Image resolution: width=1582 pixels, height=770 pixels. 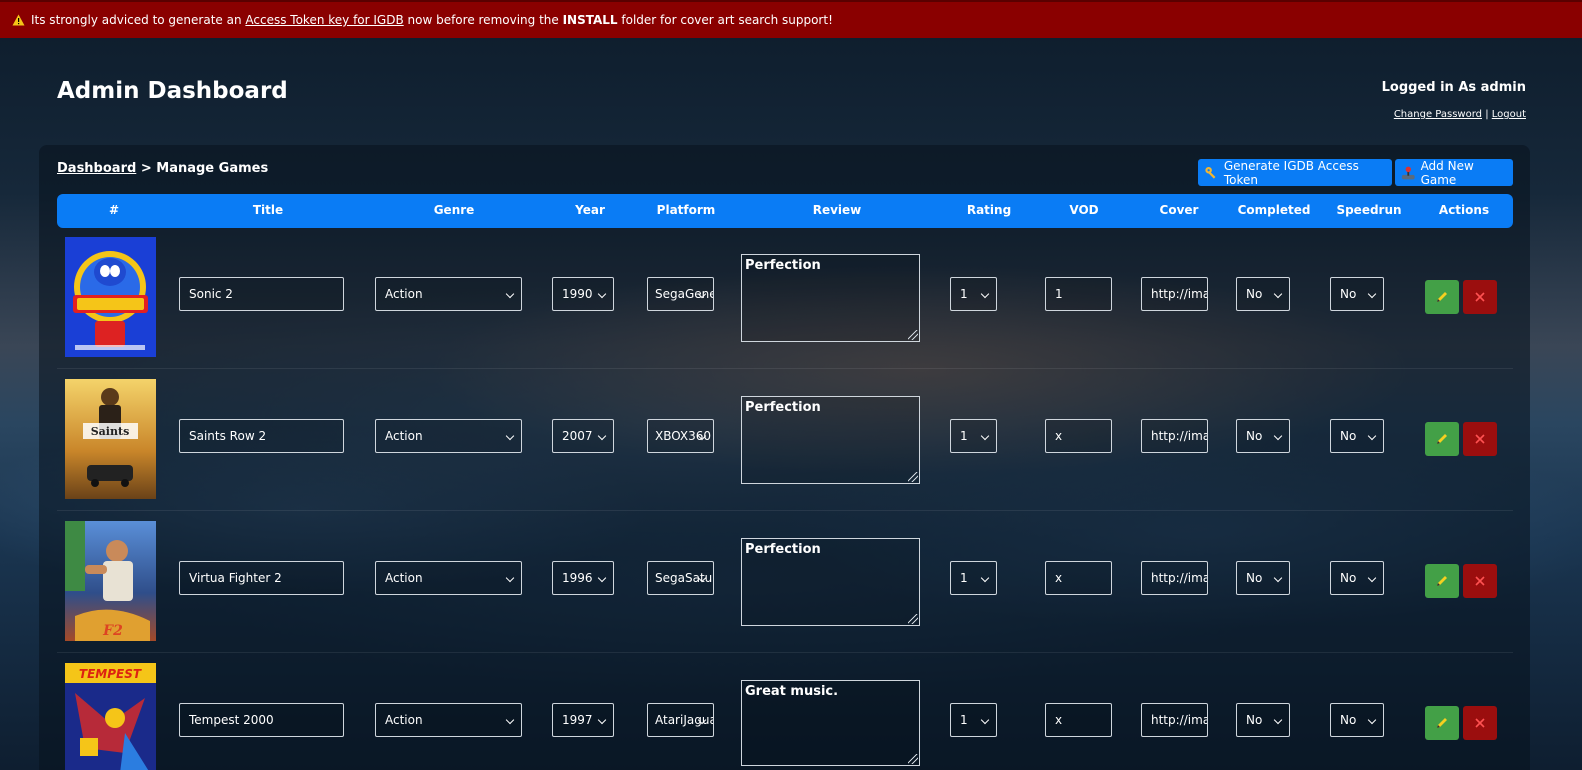 What do you see at coordinates (590, 20) in the screenshot?
I see `alert-install-bold: INSTALL` at bounding box center [590, 20].